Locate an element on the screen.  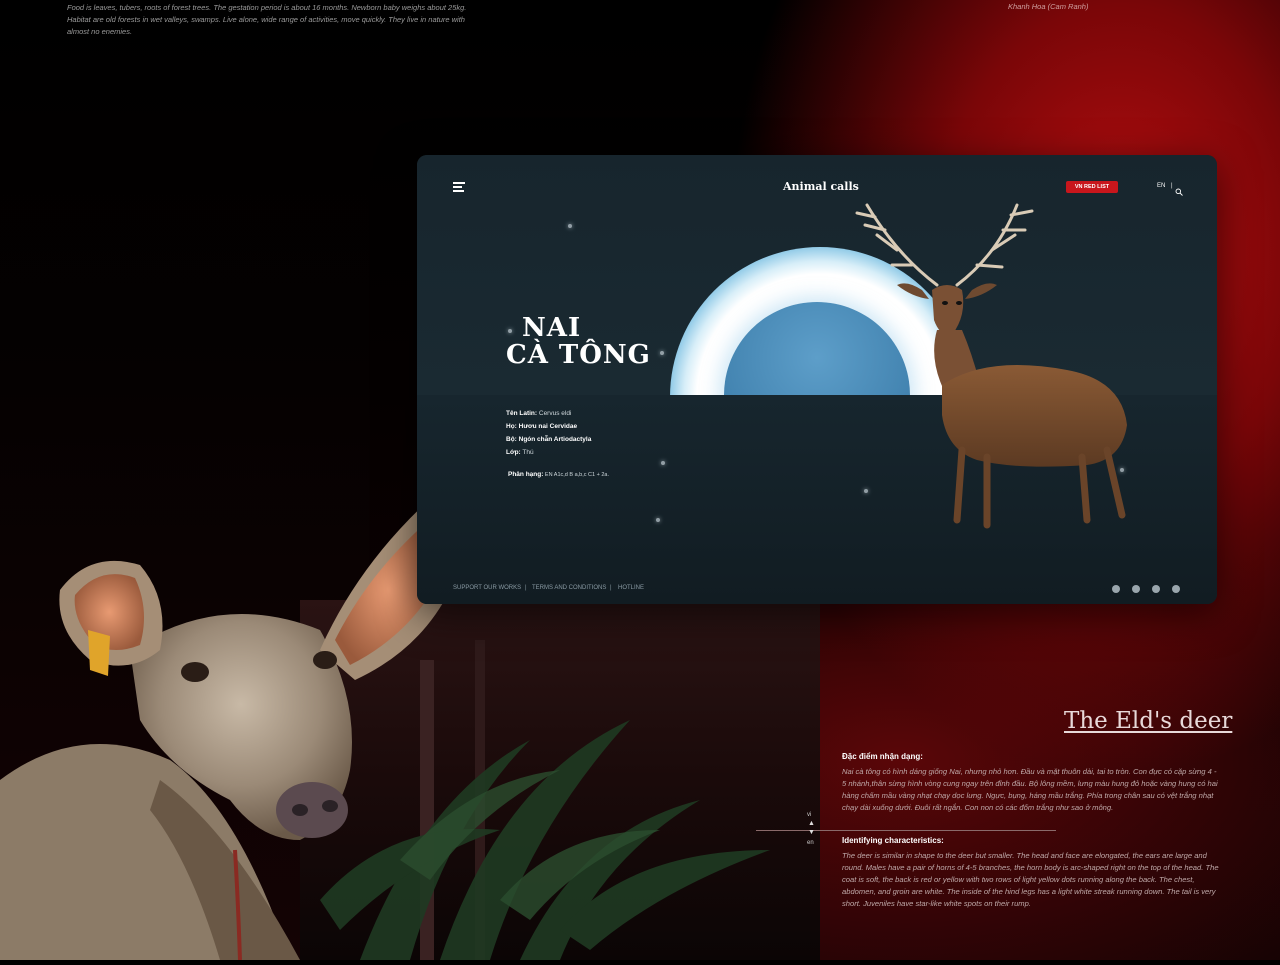
language-switch: EN is located at coordinates (1161, 186).